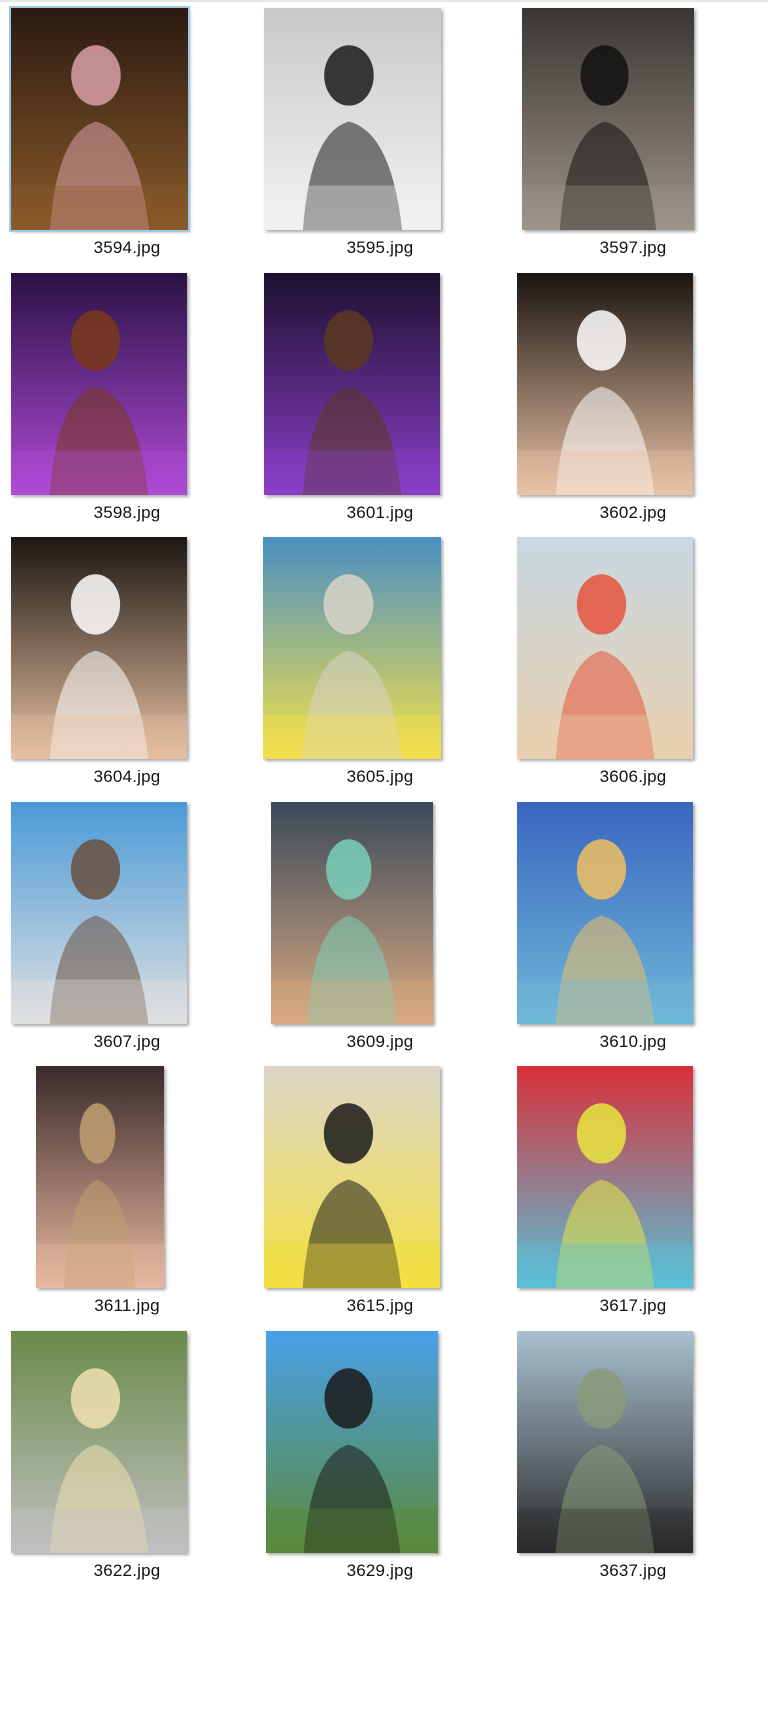 Image resolution: width=768 pixels, height=1719 pixels. I want to click on two-friends-night-photo, so click(605, 384).